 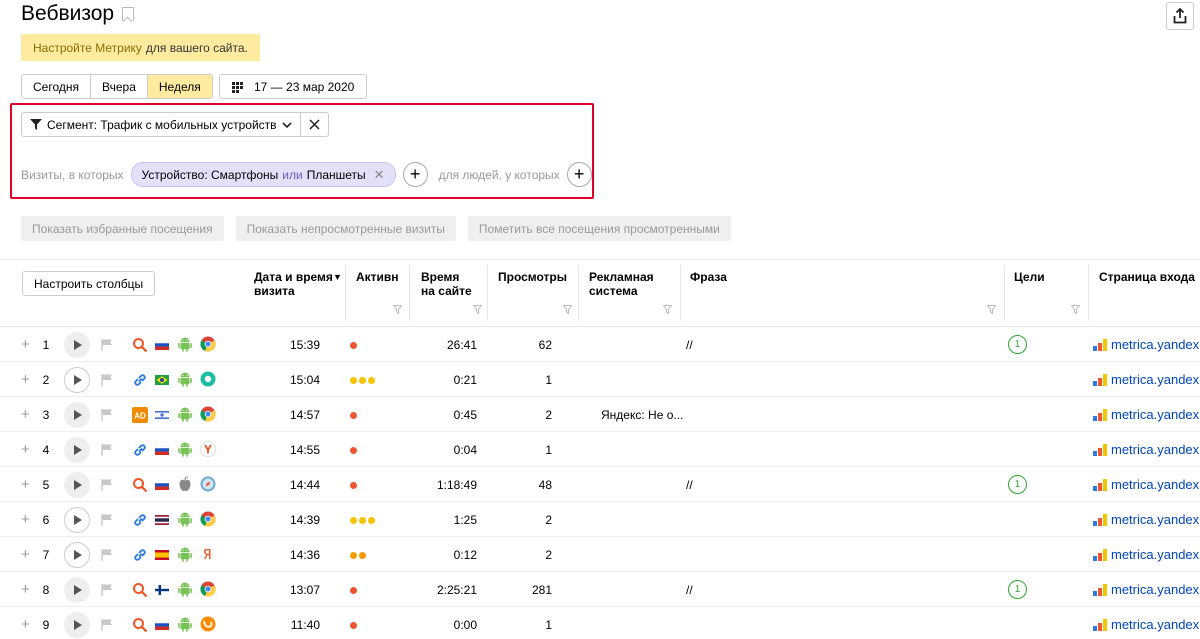 What do you see at coordinates (293, 284) in the screenshot?
I see `header-datetime-label: Дата и время визита` at bounding box center [293, 284].